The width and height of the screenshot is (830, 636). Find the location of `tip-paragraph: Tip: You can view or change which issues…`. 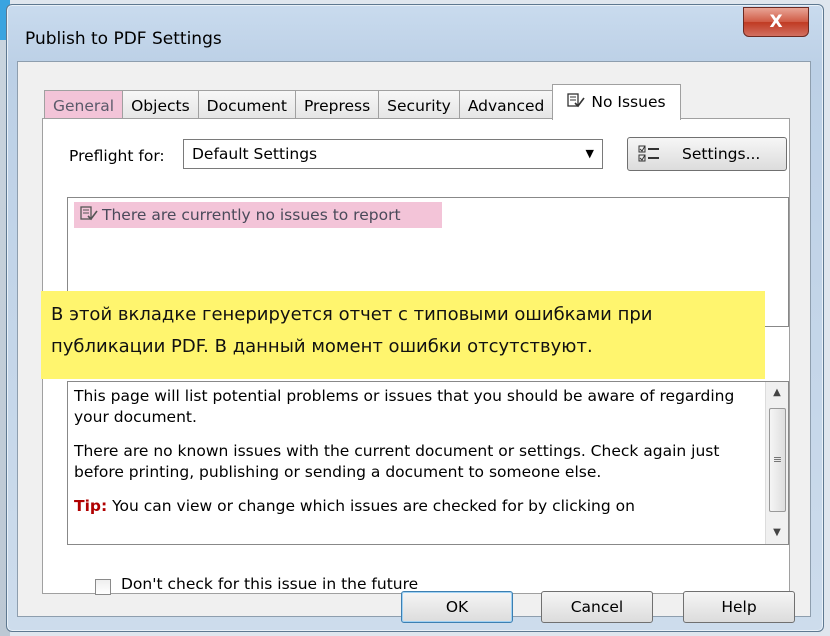

tip-paragraph: Tip: You can view or change which issues… is located at coordinates (414, 506).